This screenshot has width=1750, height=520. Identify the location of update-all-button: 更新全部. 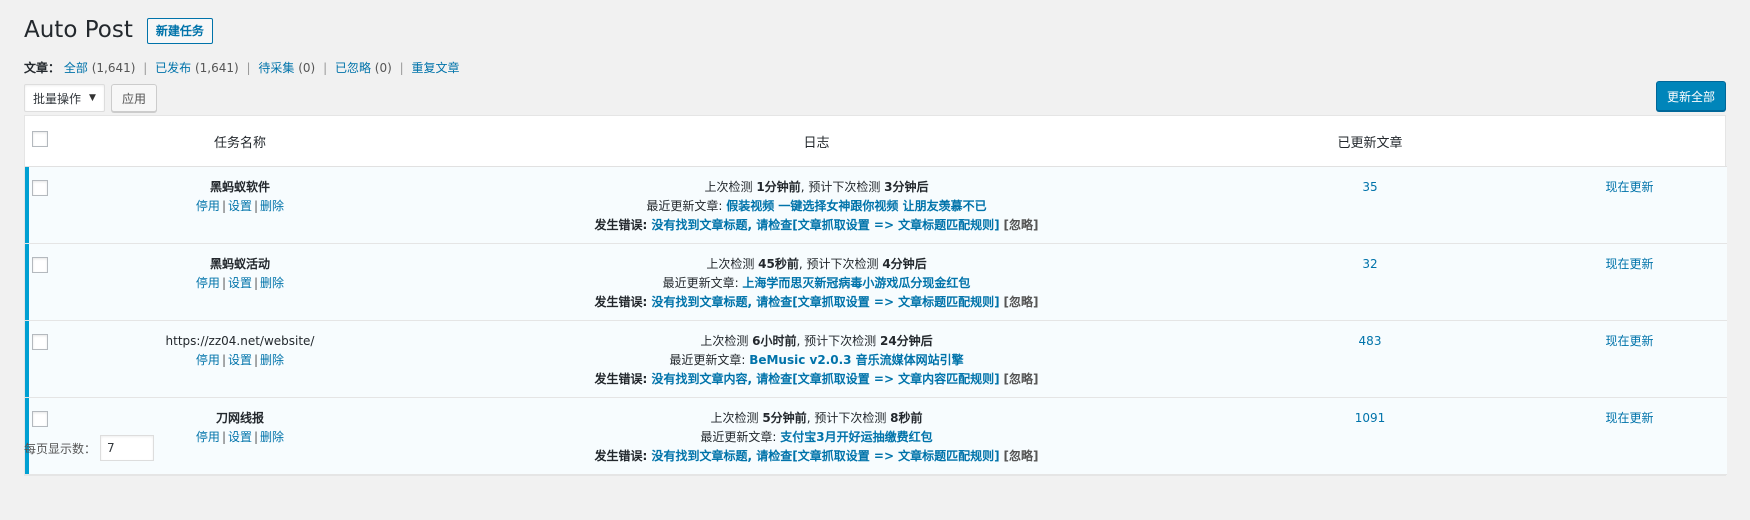
(1690, 96).